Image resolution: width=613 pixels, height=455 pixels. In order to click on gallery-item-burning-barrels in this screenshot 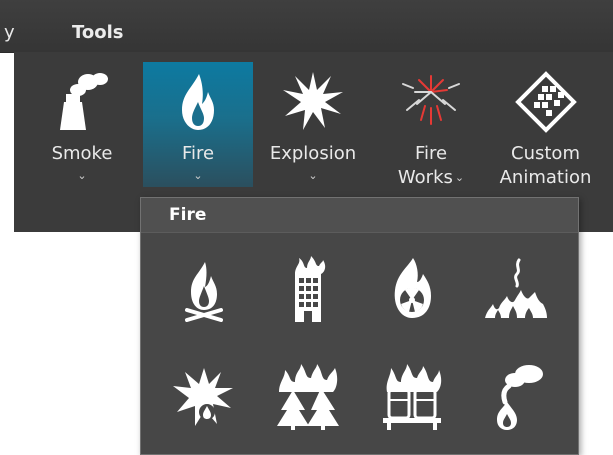, I will do `click(412, 397)`.